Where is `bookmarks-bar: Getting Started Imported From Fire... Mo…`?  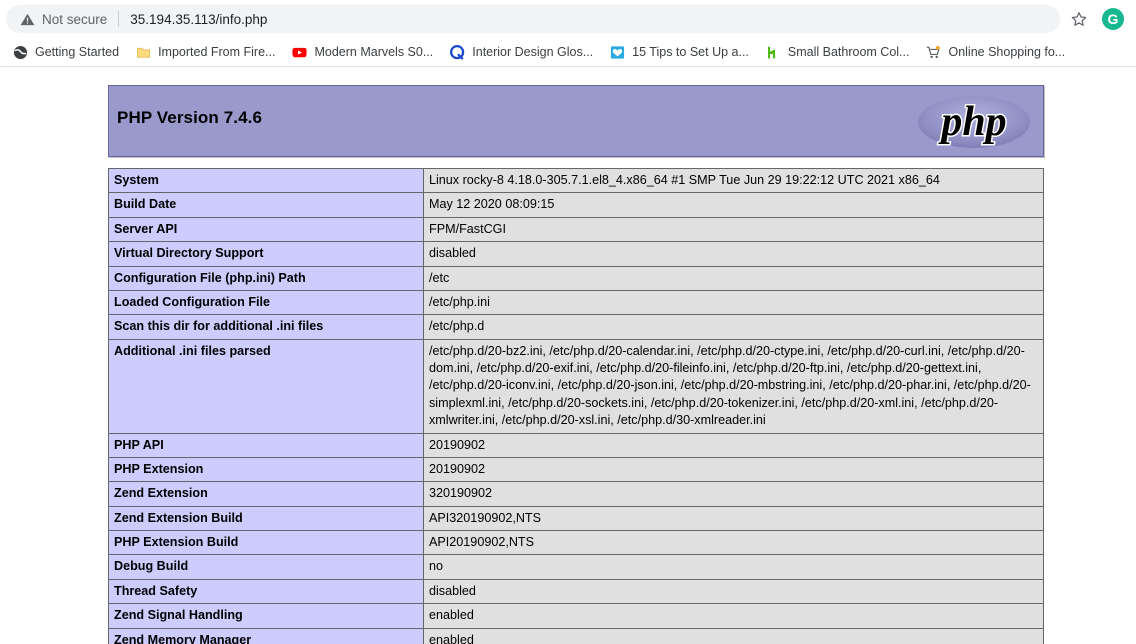
bookmarks-bar: Getting Started Imported From Fire... Mo… is located at coordinates (568, 52).